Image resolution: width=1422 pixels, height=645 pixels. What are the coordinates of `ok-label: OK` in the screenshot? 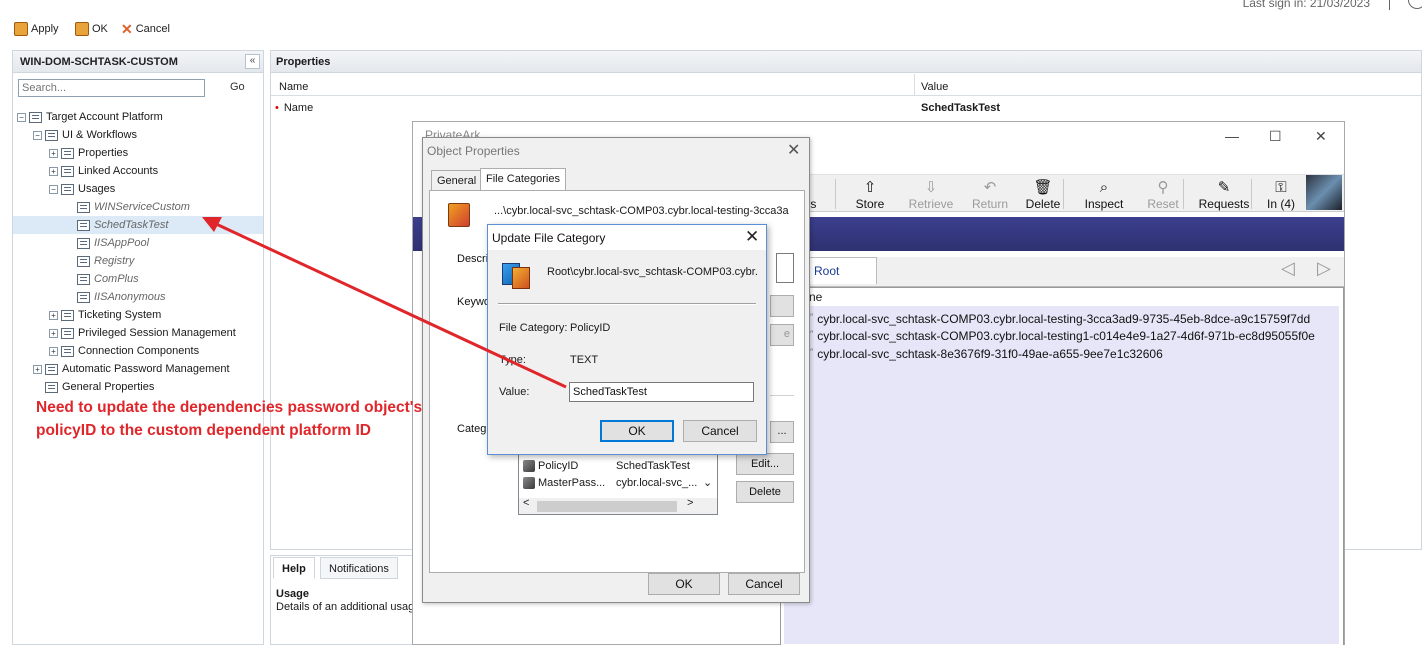 It's located at (100, 29).